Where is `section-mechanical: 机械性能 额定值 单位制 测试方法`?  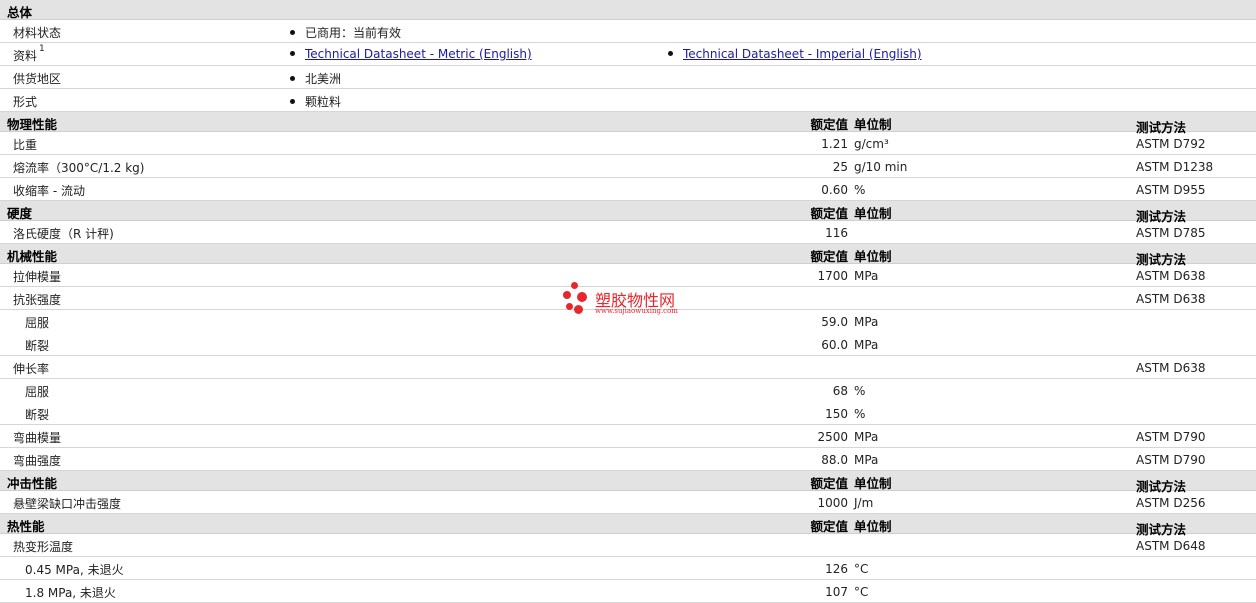 section-mechanical: 机械性能 额定值 单位制 测试方法 is located at coordinates (628, 255).